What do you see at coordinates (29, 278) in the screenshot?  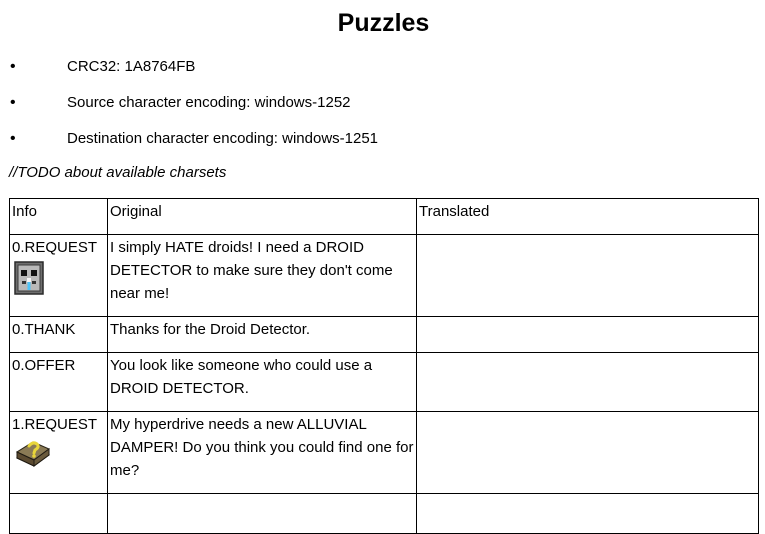 I see `droid-detector-icon` at bounding box center [29, 278].